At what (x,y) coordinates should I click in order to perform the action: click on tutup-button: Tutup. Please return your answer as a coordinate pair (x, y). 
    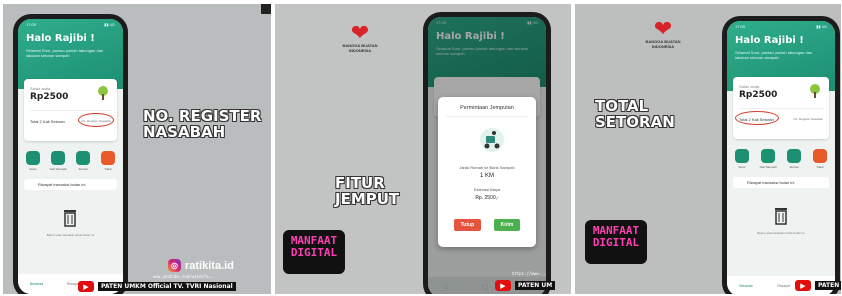
    Looking at the image, I should click on (467, 225).